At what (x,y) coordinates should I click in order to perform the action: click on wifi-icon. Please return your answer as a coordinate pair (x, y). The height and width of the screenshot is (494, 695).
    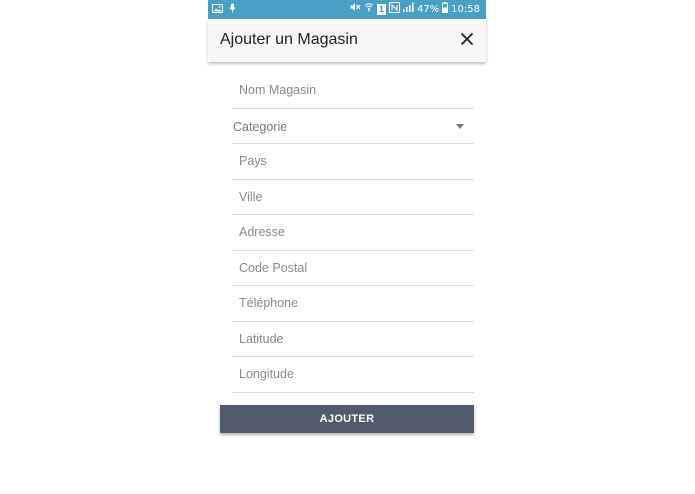
    Looking at the image, I should click on (369, 9).